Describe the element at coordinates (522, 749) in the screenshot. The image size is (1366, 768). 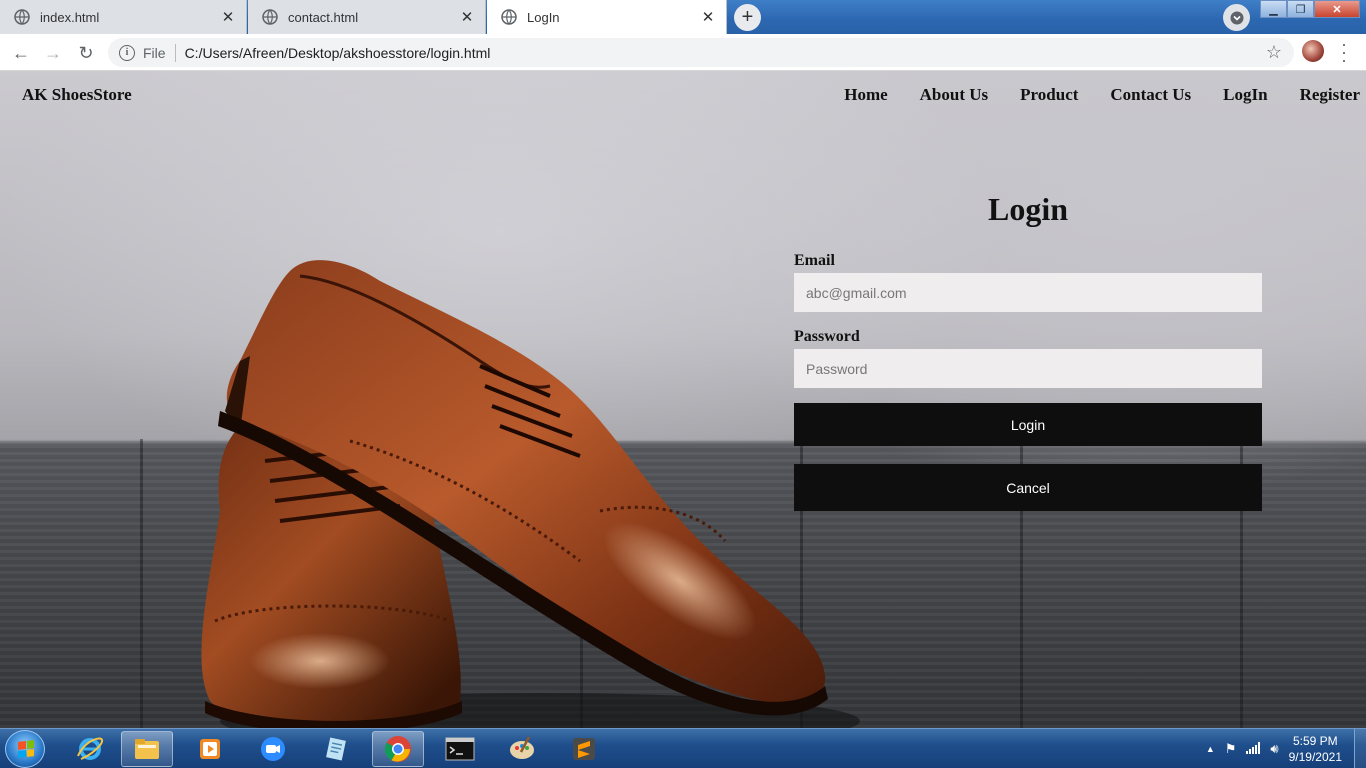
I see `paint-icon` at that location.